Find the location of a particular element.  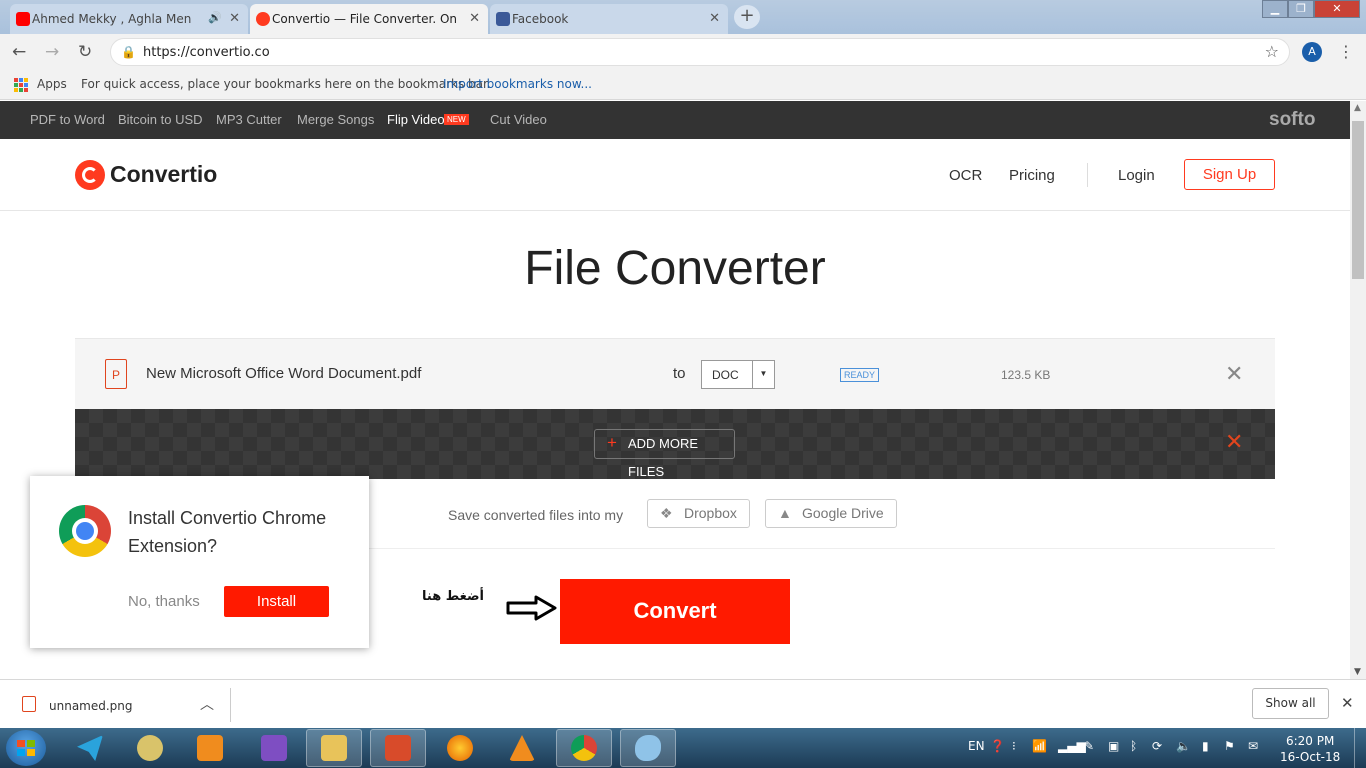

target-format-select: DOC ▼ is located at coordinates (738, 374).